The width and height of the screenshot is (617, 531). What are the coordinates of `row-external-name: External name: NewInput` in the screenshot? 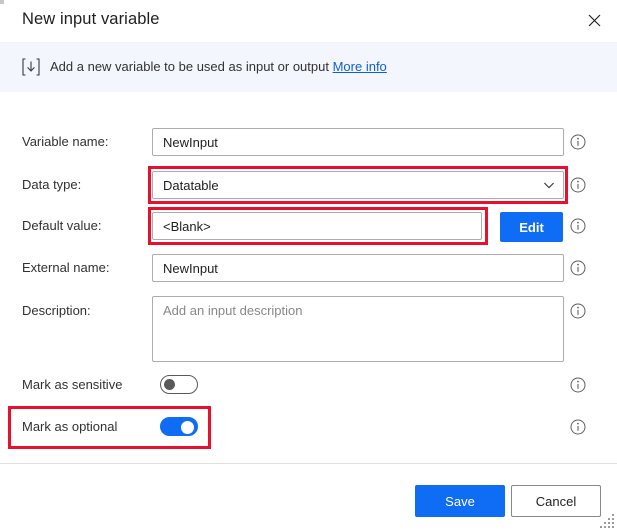 It's located at (308, 268).